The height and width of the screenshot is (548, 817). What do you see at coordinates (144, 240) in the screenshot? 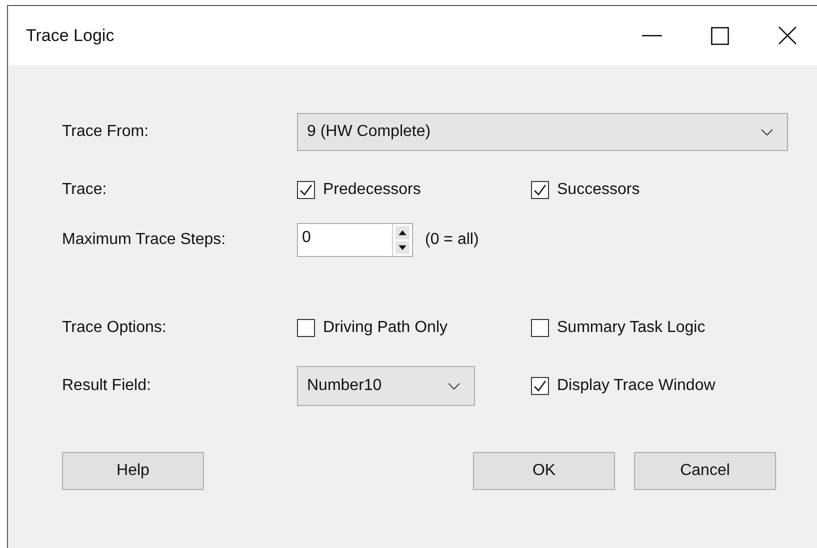
I see `field-label: Maximum Trace Steps:` at bounding box center [144, 240].